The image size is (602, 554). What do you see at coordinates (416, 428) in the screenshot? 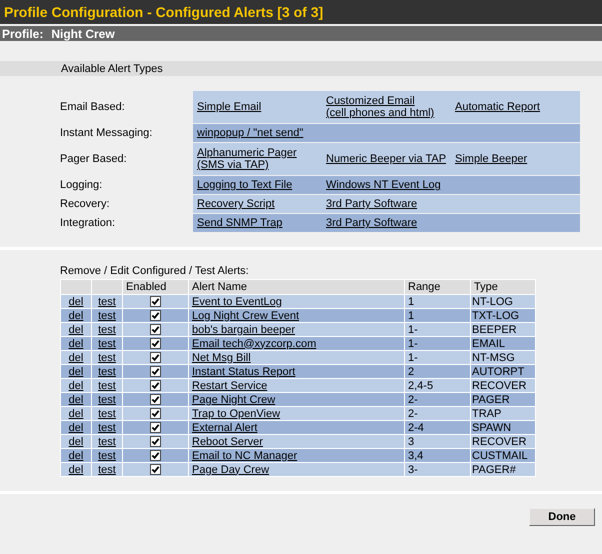
I see `range-cell: 2-4` at bounding box center [416, 428].